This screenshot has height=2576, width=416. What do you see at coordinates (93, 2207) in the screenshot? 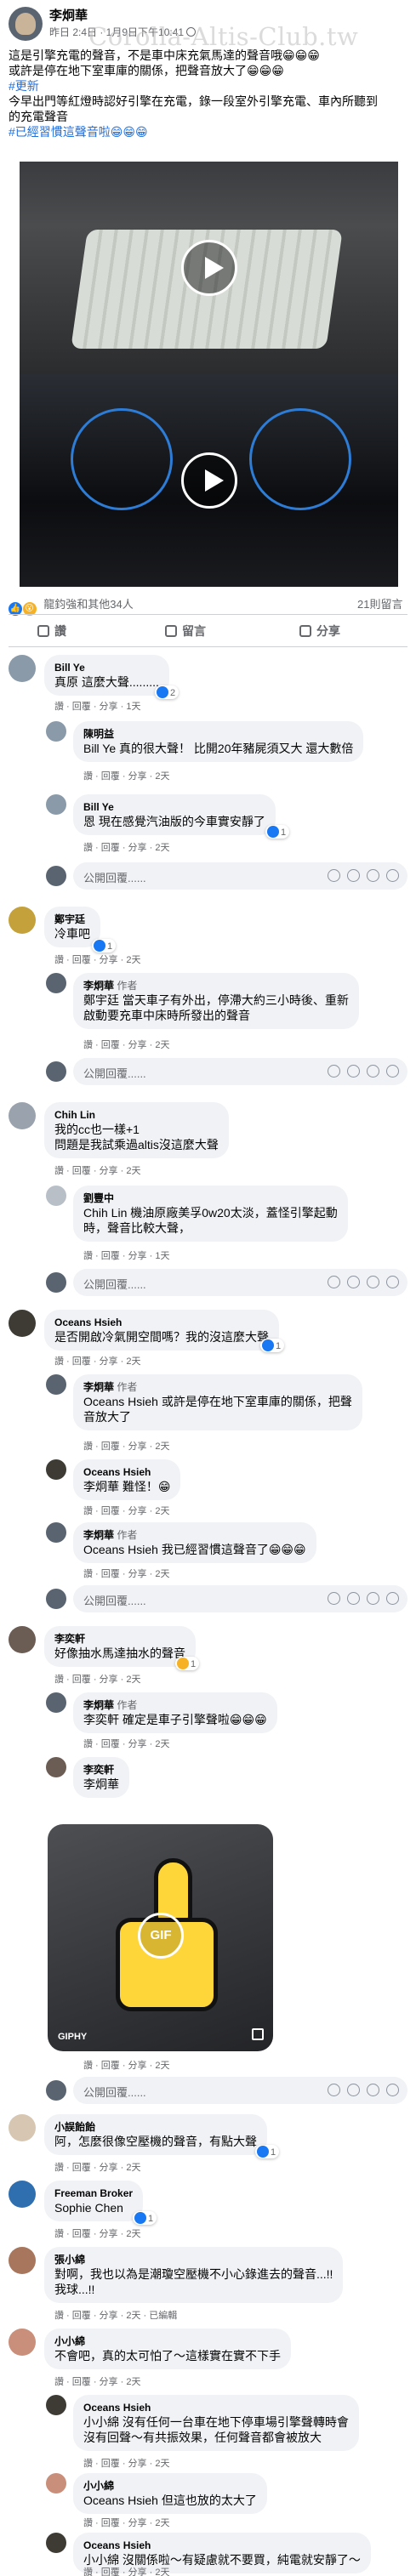
I see `comment-text: Sophie Chen` at bounding box center [93, 2207].